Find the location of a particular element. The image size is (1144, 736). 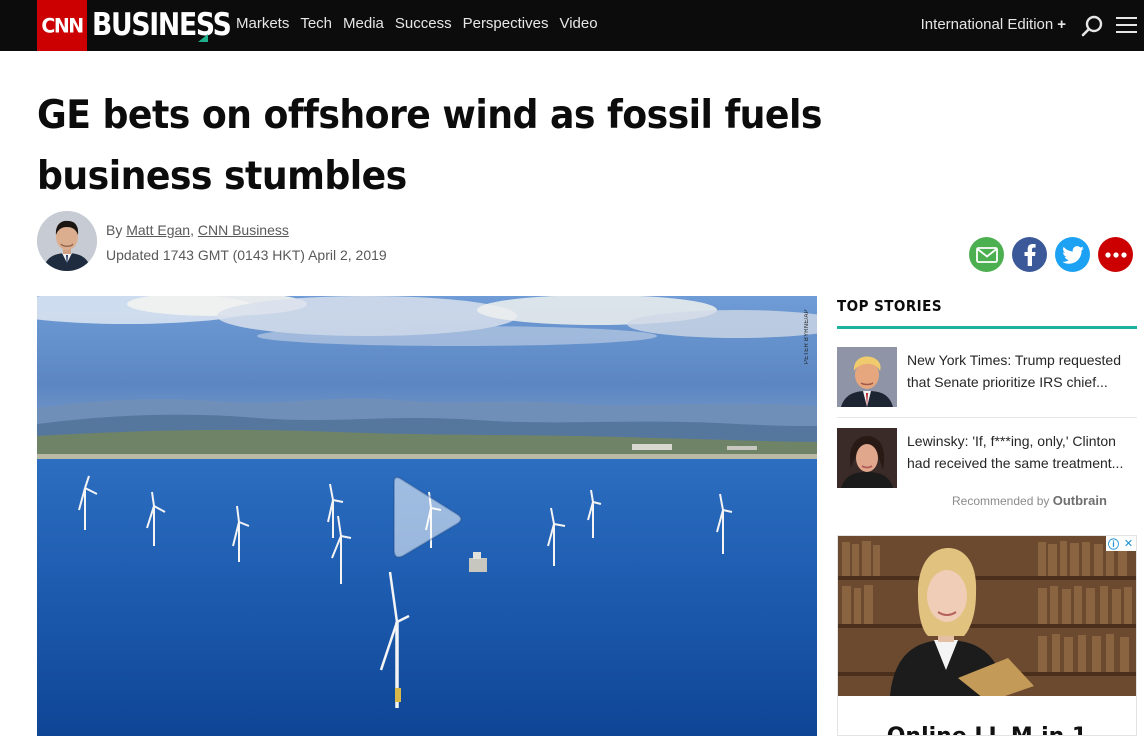

edition-plus-icon: + is located at coordinates (1061, 24).